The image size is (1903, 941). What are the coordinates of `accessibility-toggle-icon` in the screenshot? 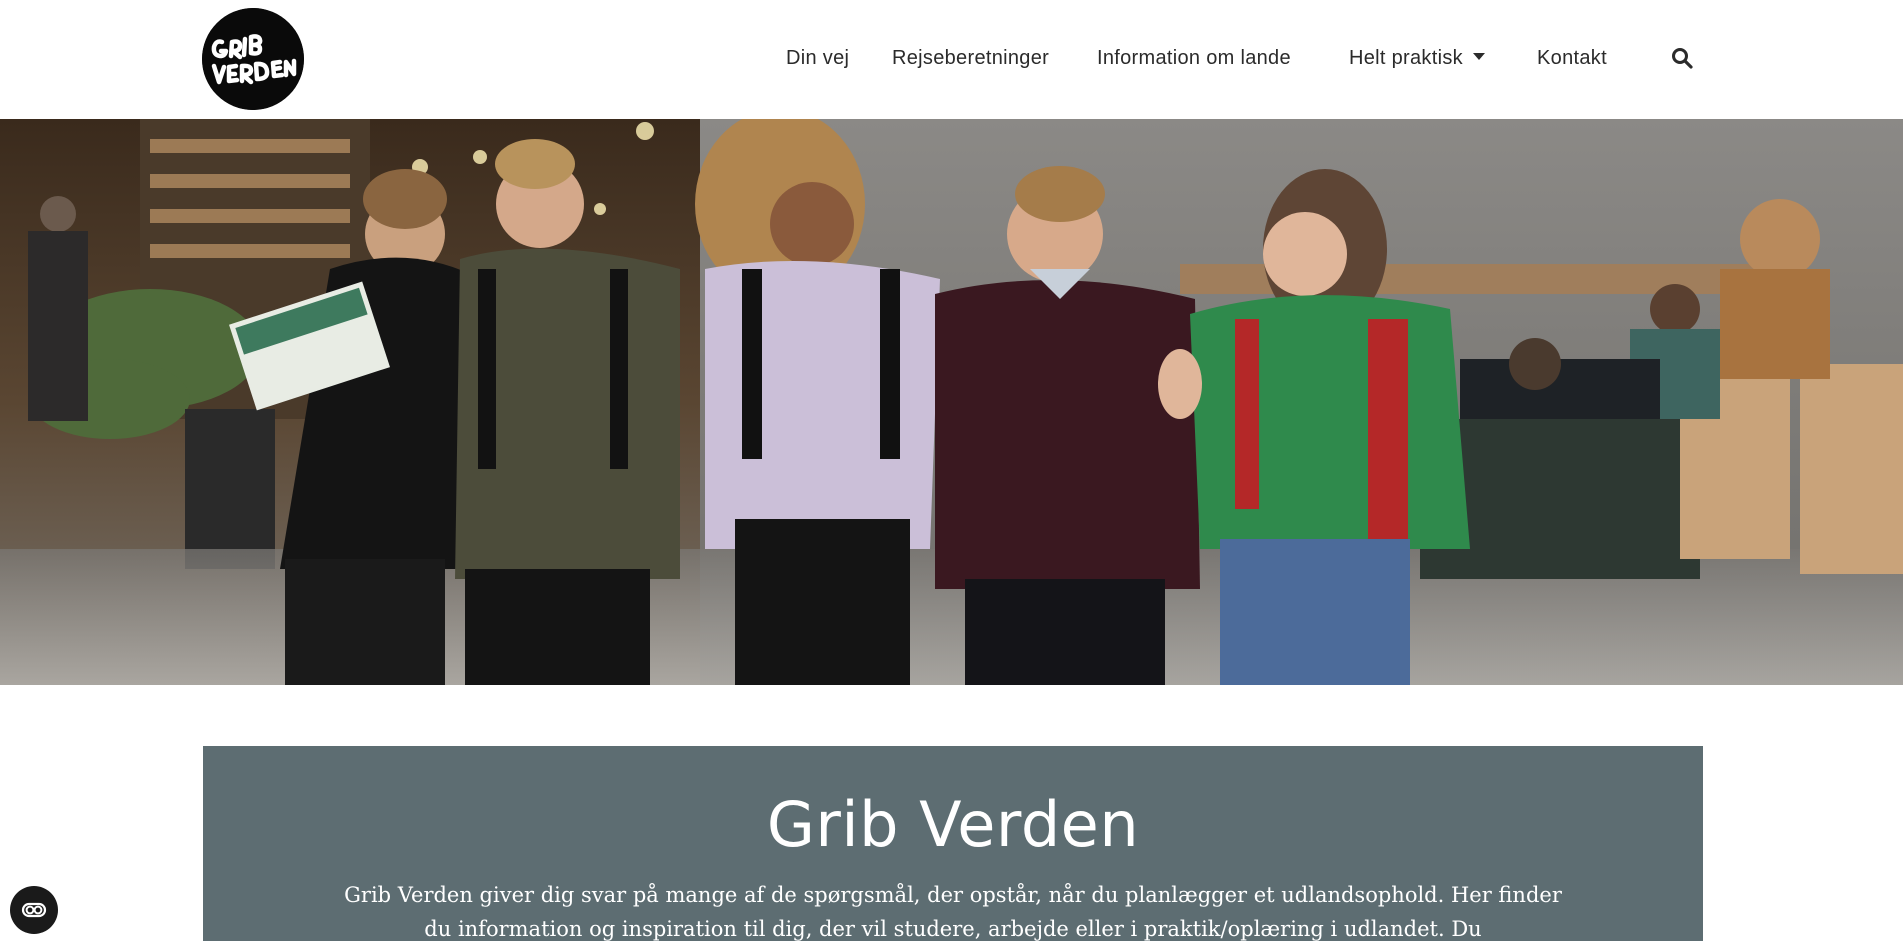 It's located at (34, 910).